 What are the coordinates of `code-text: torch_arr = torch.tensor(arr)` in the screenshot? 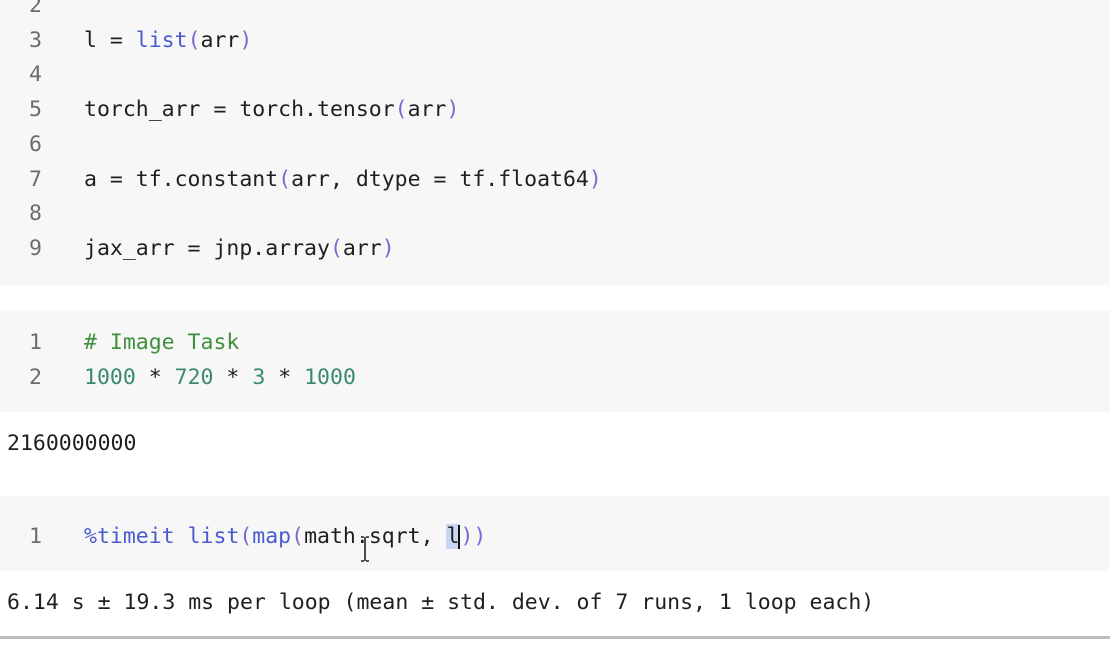 It's located at (271, 110).